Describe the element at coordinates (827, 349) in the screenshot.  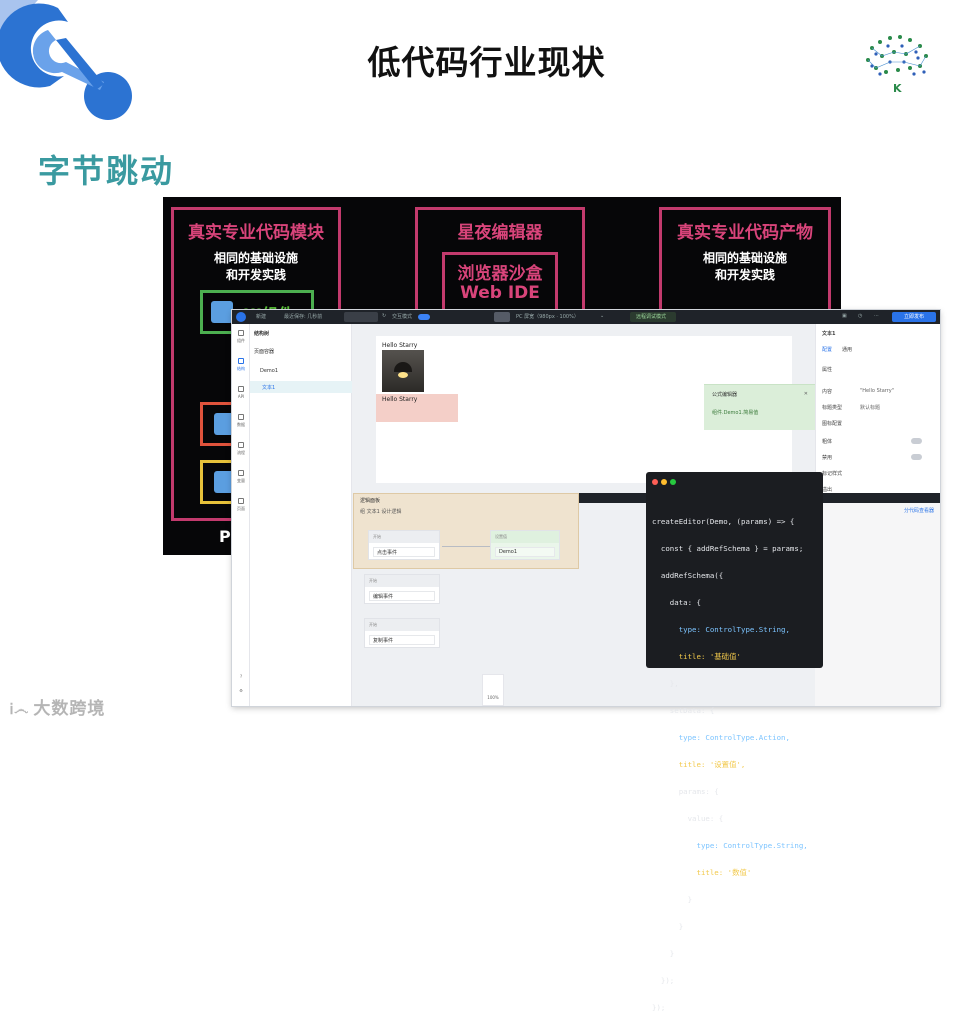
I see `tab-config: 配置` at that location.